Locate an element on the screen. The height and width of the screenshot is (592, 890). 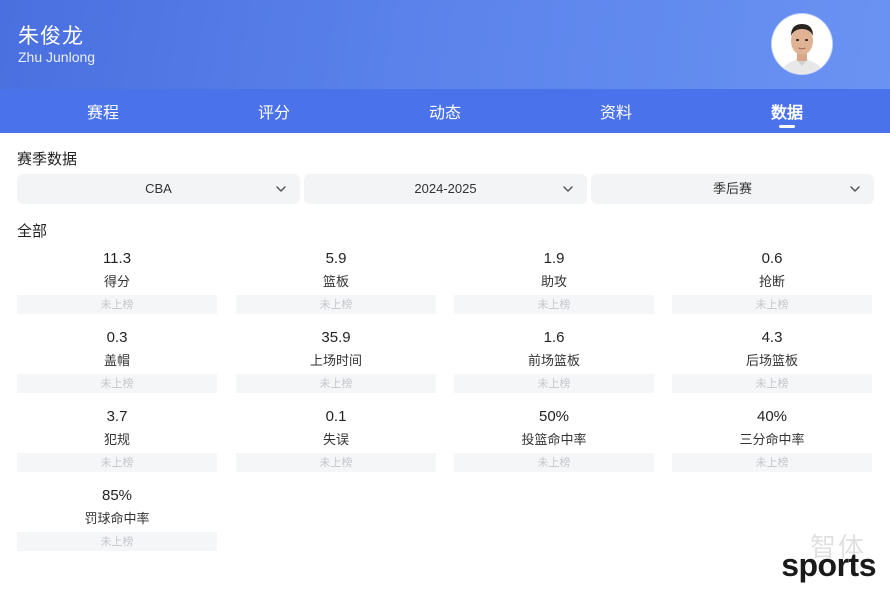
stat-value: 0.1 is located at coordinates (336, 416).